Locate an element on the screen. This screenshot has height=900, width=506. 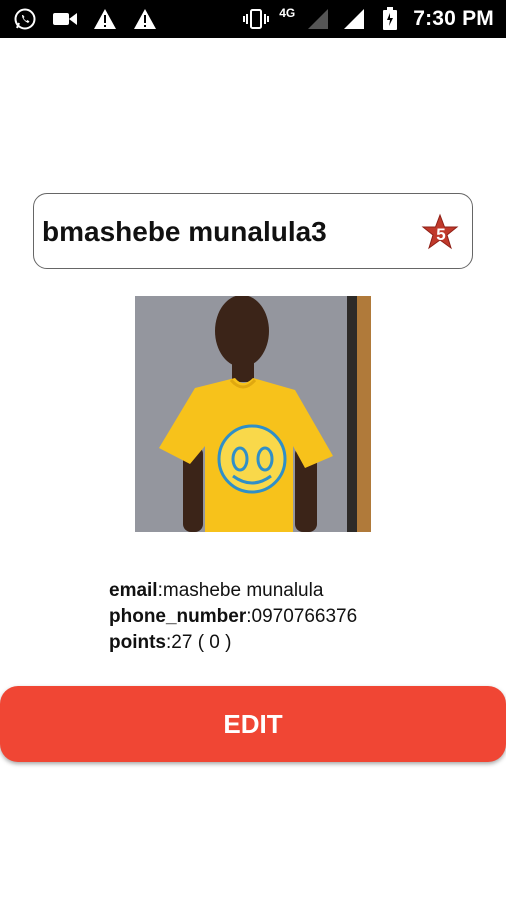
whatsapp-icon is located at coordinates (25, 19).